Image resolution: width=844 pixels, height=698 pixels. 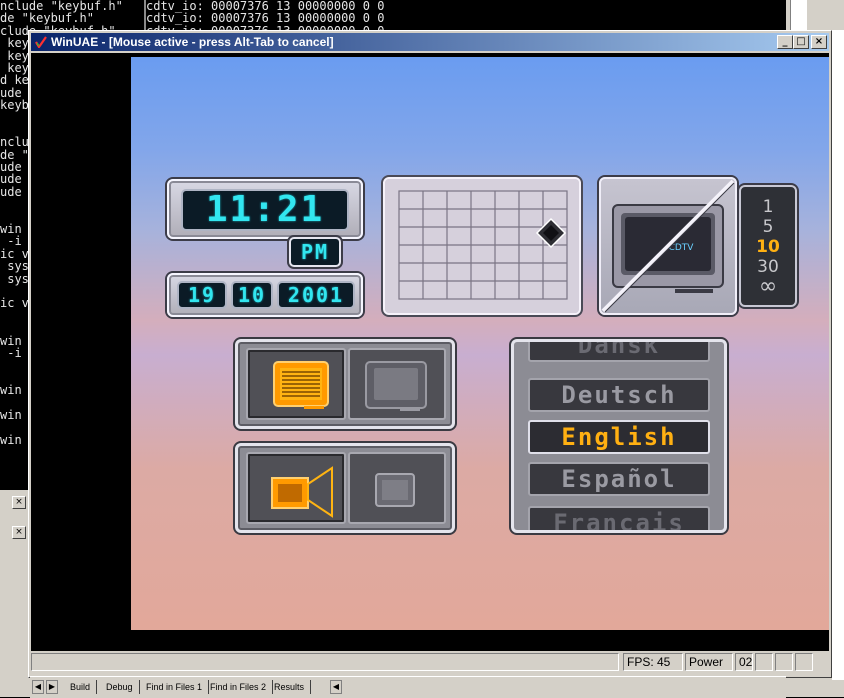 What do you see at coordinates (47, 18) in the screenshot?
I see `code-line: de "keybuf.h"` at bounding box center [47, 18].